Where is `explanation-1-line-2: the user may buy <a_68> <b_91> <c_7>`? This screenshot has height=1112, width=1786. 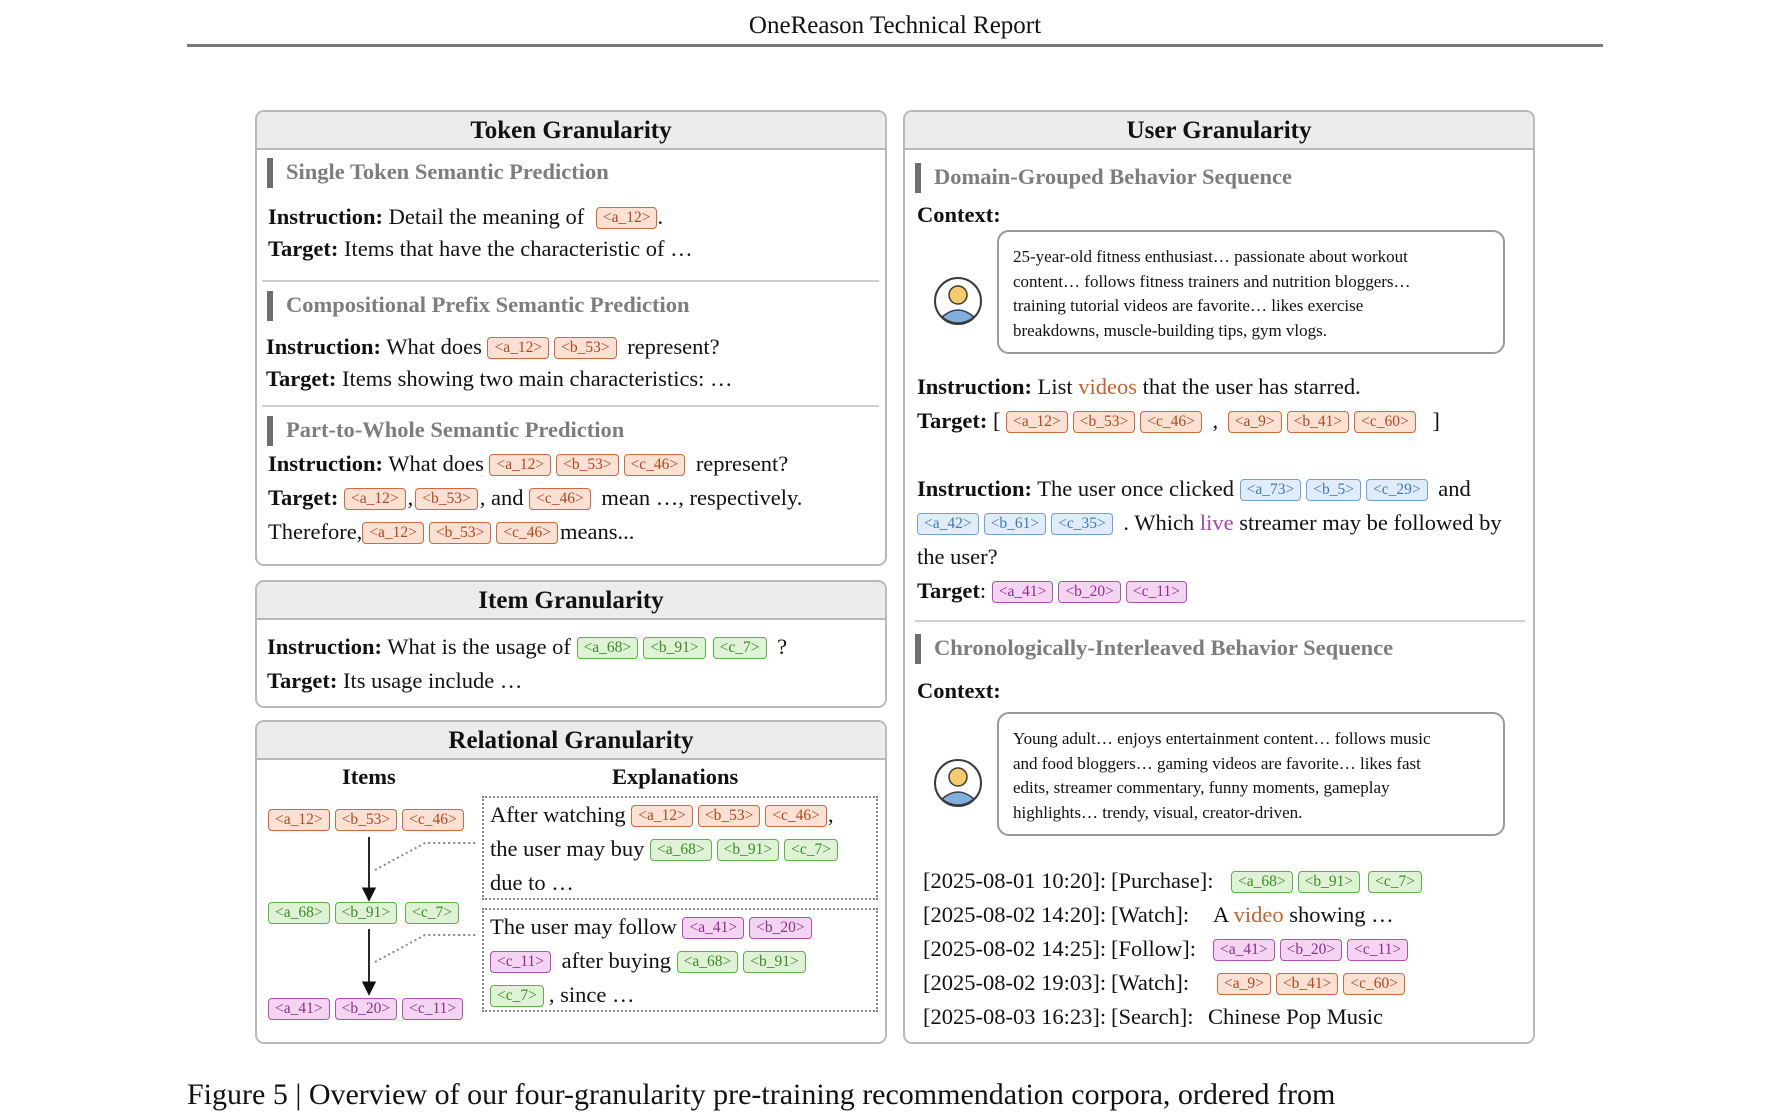
explanation-1-line-2: the user may buy <a_68> <b_91> <c_7> is located at coordinates (666, 849).